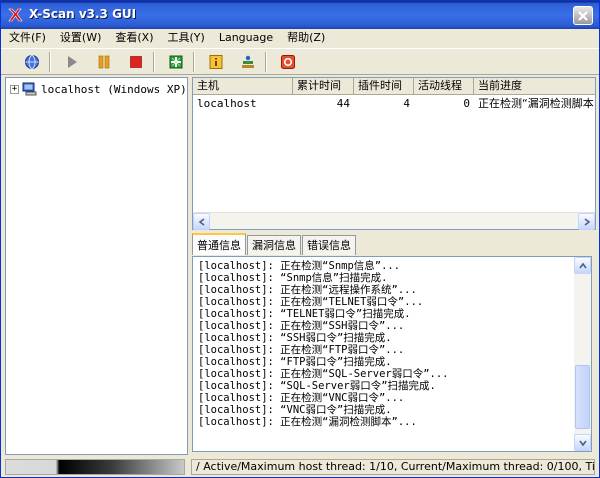 The width and height of the screenshot is (600, 478). I want to click on cell-plugin-time: 4, so click(406, 103).